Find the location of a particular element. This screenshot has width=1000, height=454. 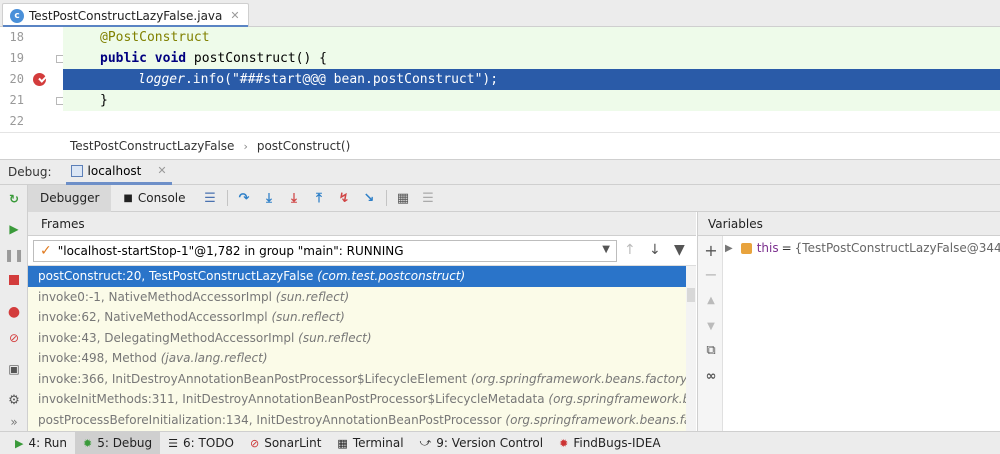

tab-console: ■ Console is located at coordinates (154, 198).